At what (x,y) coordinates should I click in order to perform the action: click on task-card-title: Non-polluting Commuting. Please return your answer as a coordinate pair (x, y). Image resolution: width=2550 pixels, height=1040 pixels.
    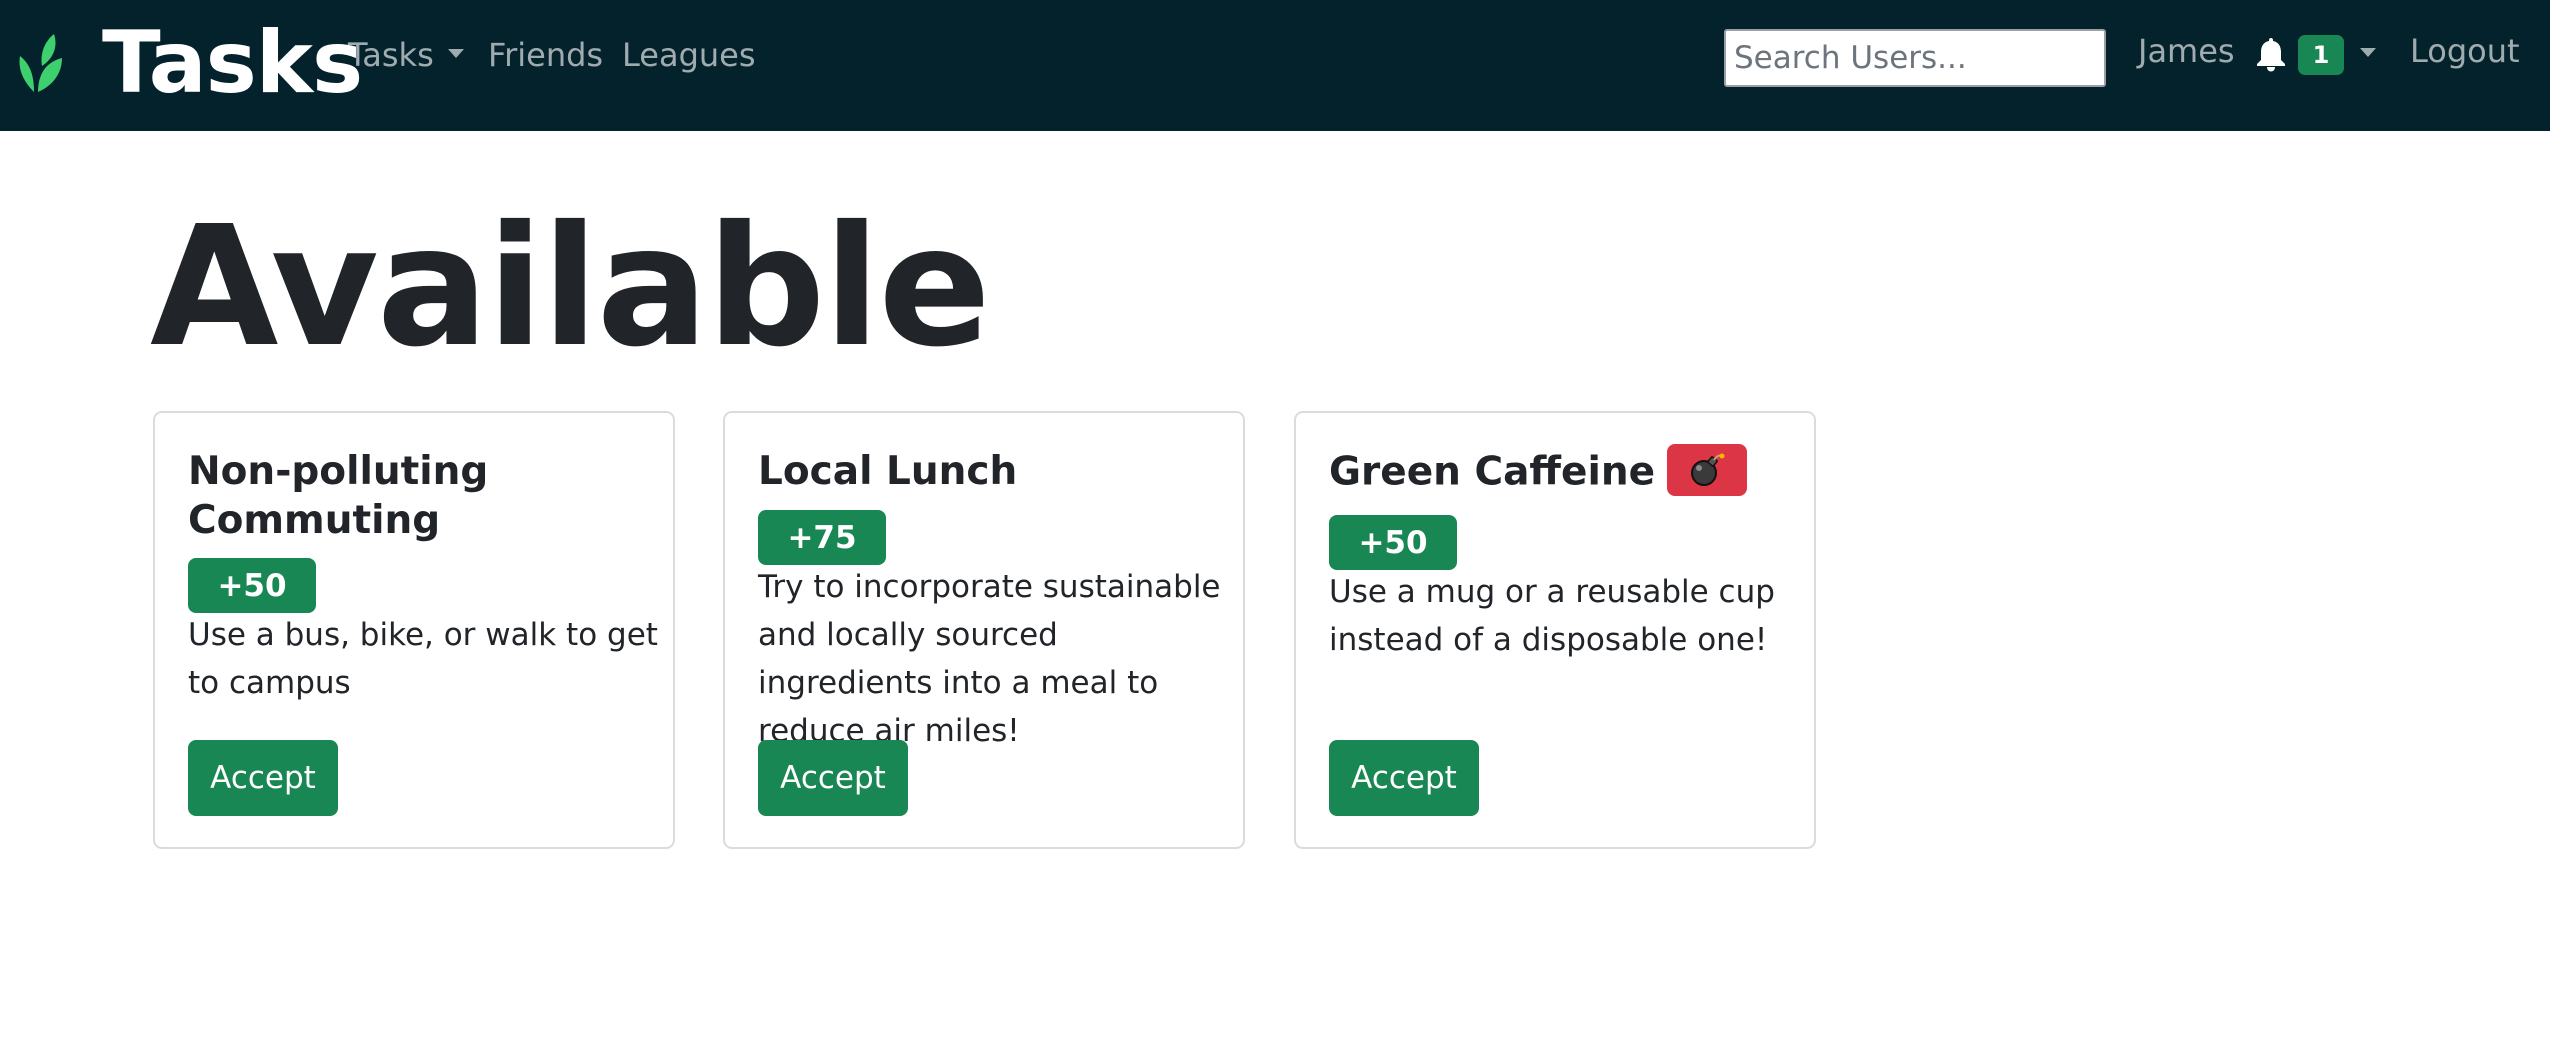
    Looking at the image, I should click on (338, 496).